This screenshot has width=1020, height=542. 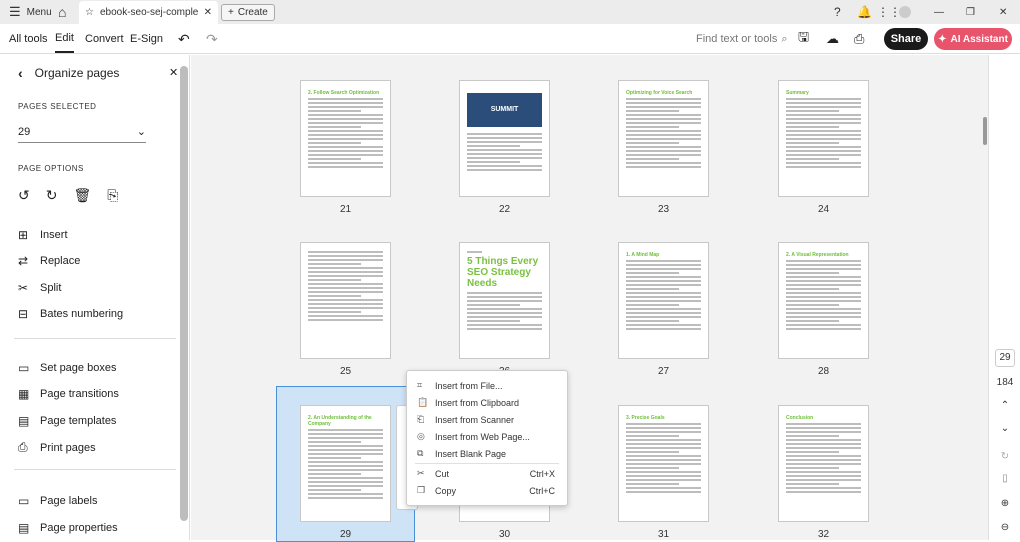 What do you see at coordinates (823, 300) in the screenshot?
I see `page-thumbnail: 2. A Visual Representation` at bounding box center [823, 300].